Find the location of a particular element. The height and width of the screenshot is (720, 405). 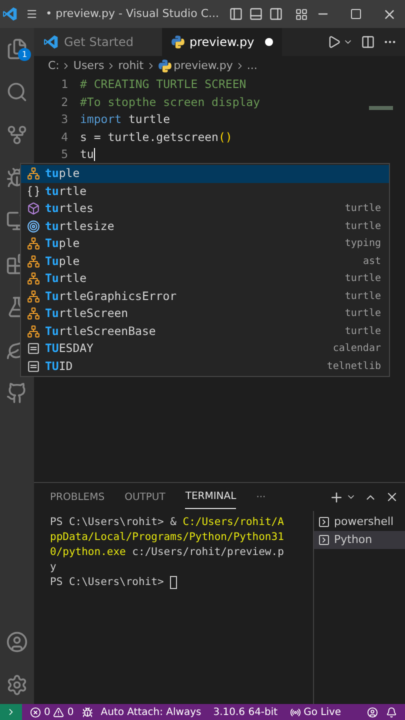

suggestion-item: Tu rtleScreen turtle is located at coordinates (205, 313).